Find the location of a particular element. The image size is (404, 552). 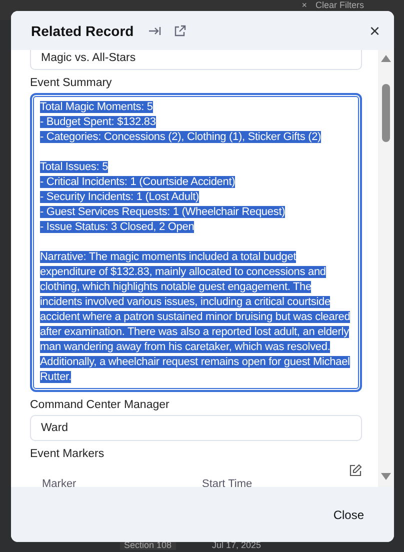

field-label: Event Summary is located at coordinates (71, 83).